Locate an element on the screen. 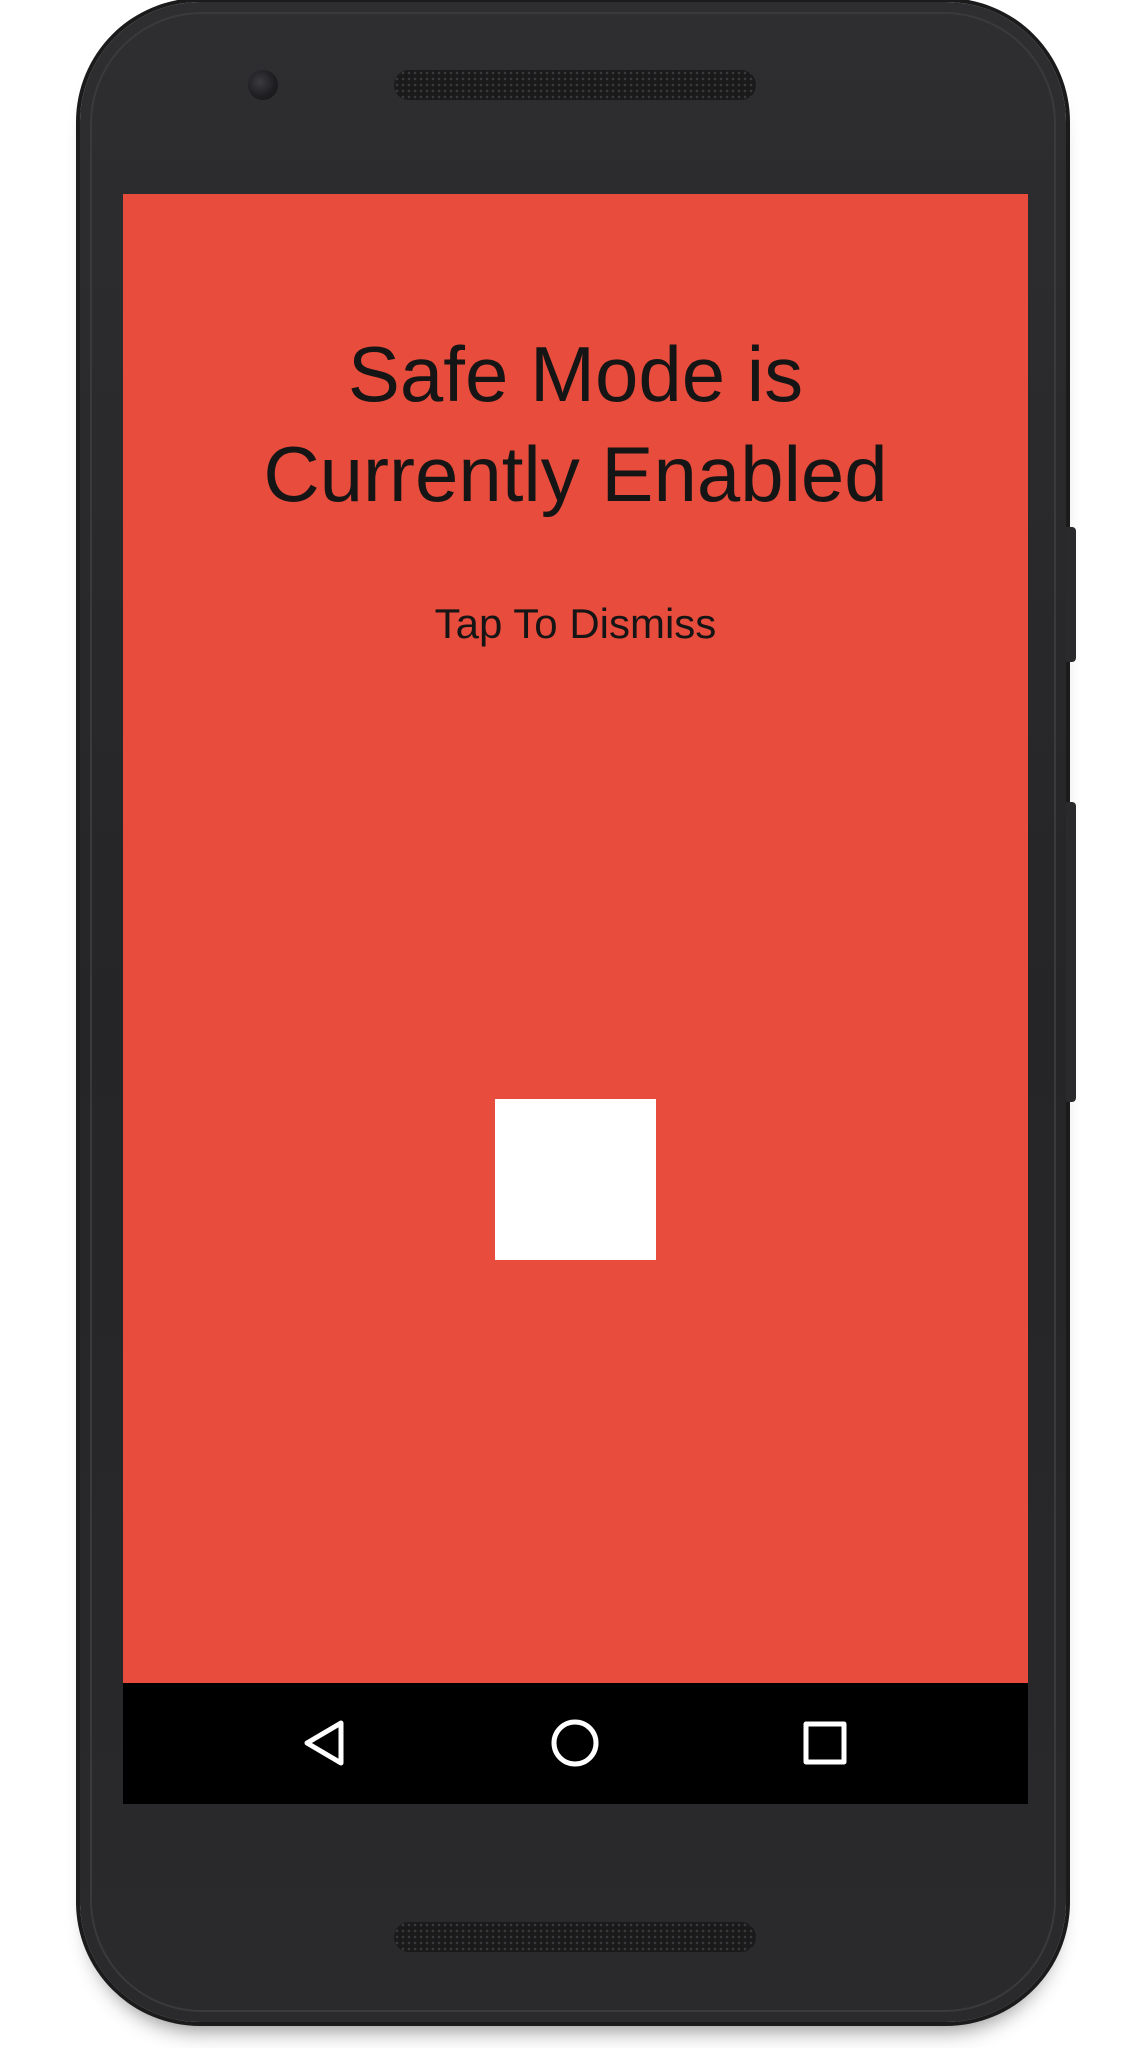 The width and height of the screenshot is (1147, 2048). earpiece-speaker is located at coordinates (575, 85).